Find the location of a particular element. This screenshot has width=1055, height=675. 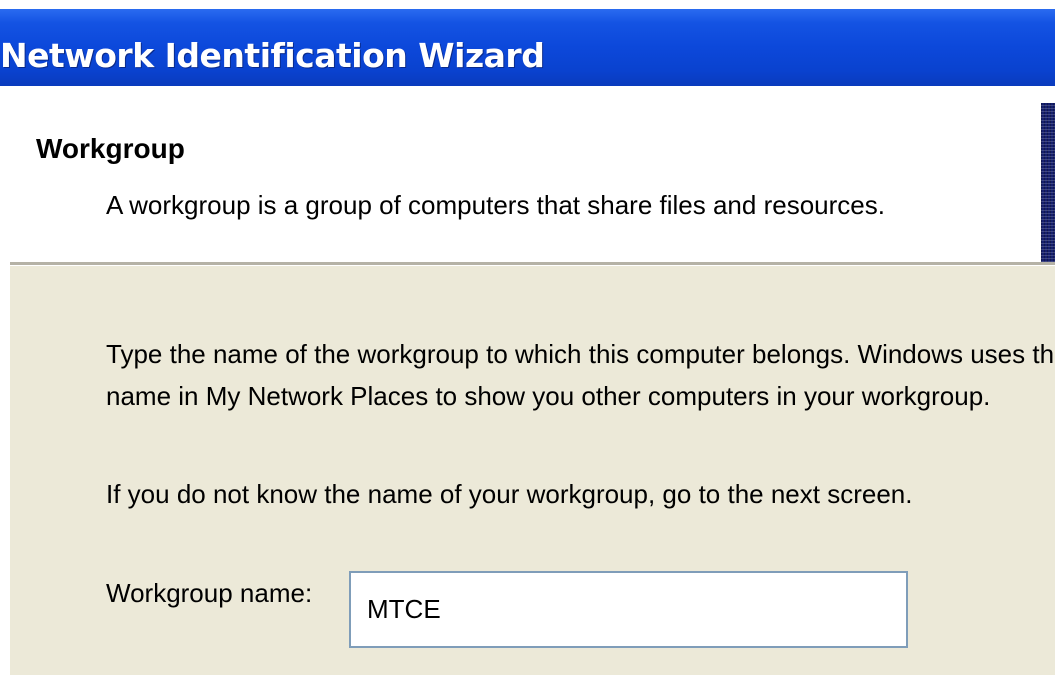

window-top-edge is located at coordinates (527, 4).